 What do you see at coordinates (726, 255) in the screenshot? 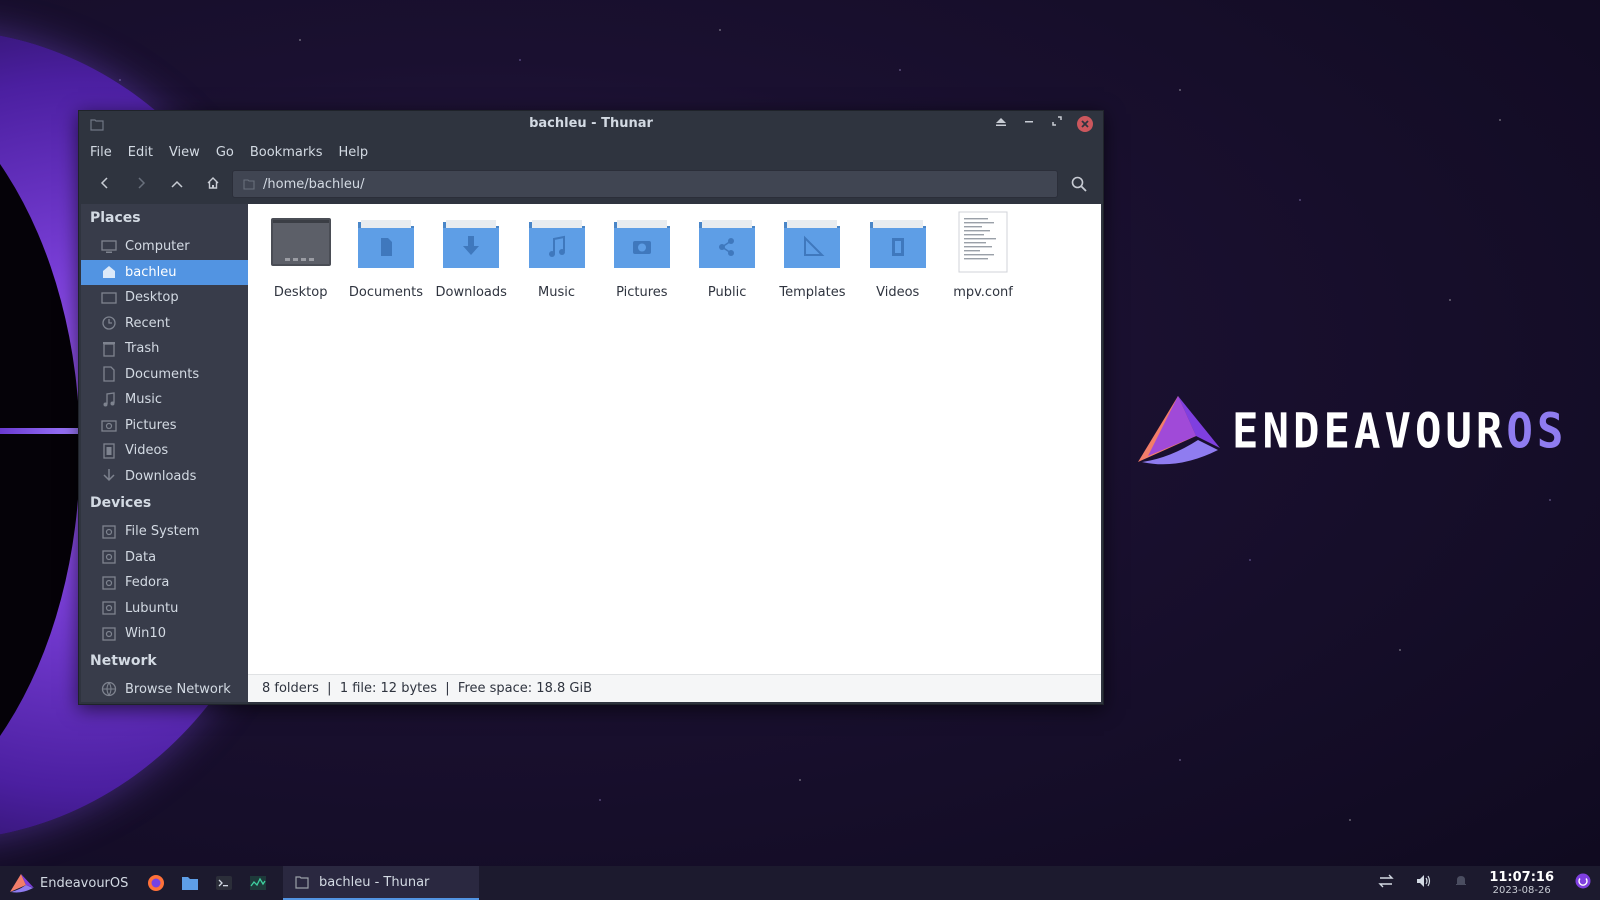
I see `file-item-public: Public` at bounding box center [726, 255].